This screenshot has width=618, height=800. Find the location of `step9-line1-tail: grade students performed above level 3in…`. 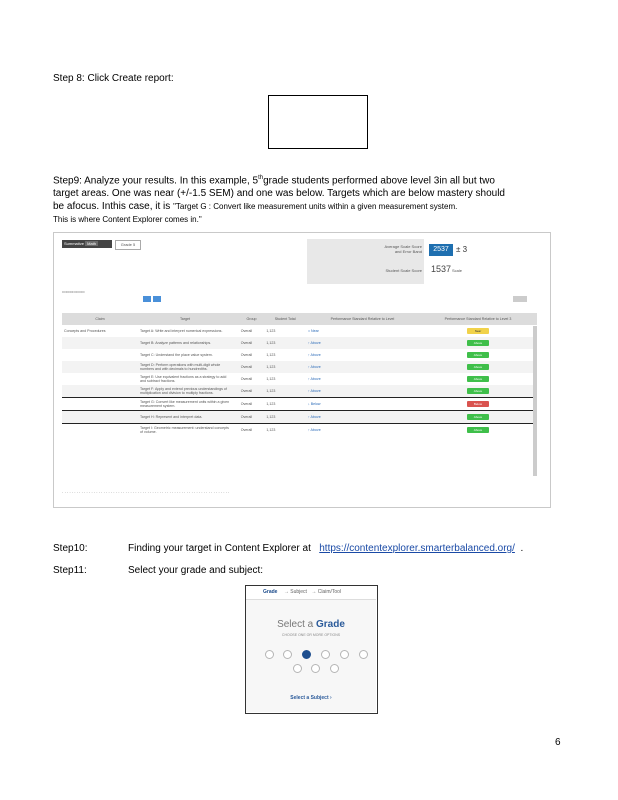

step9-line1-tail: grade students performed above level 3in… is located at coordinates (379, 181).